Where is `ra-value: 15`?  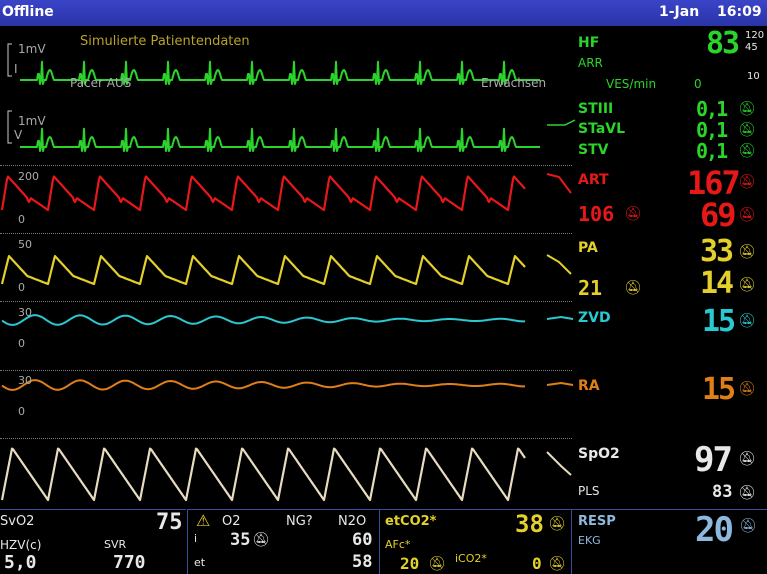 ra-value: 15 is located at coordinates (719, 389).